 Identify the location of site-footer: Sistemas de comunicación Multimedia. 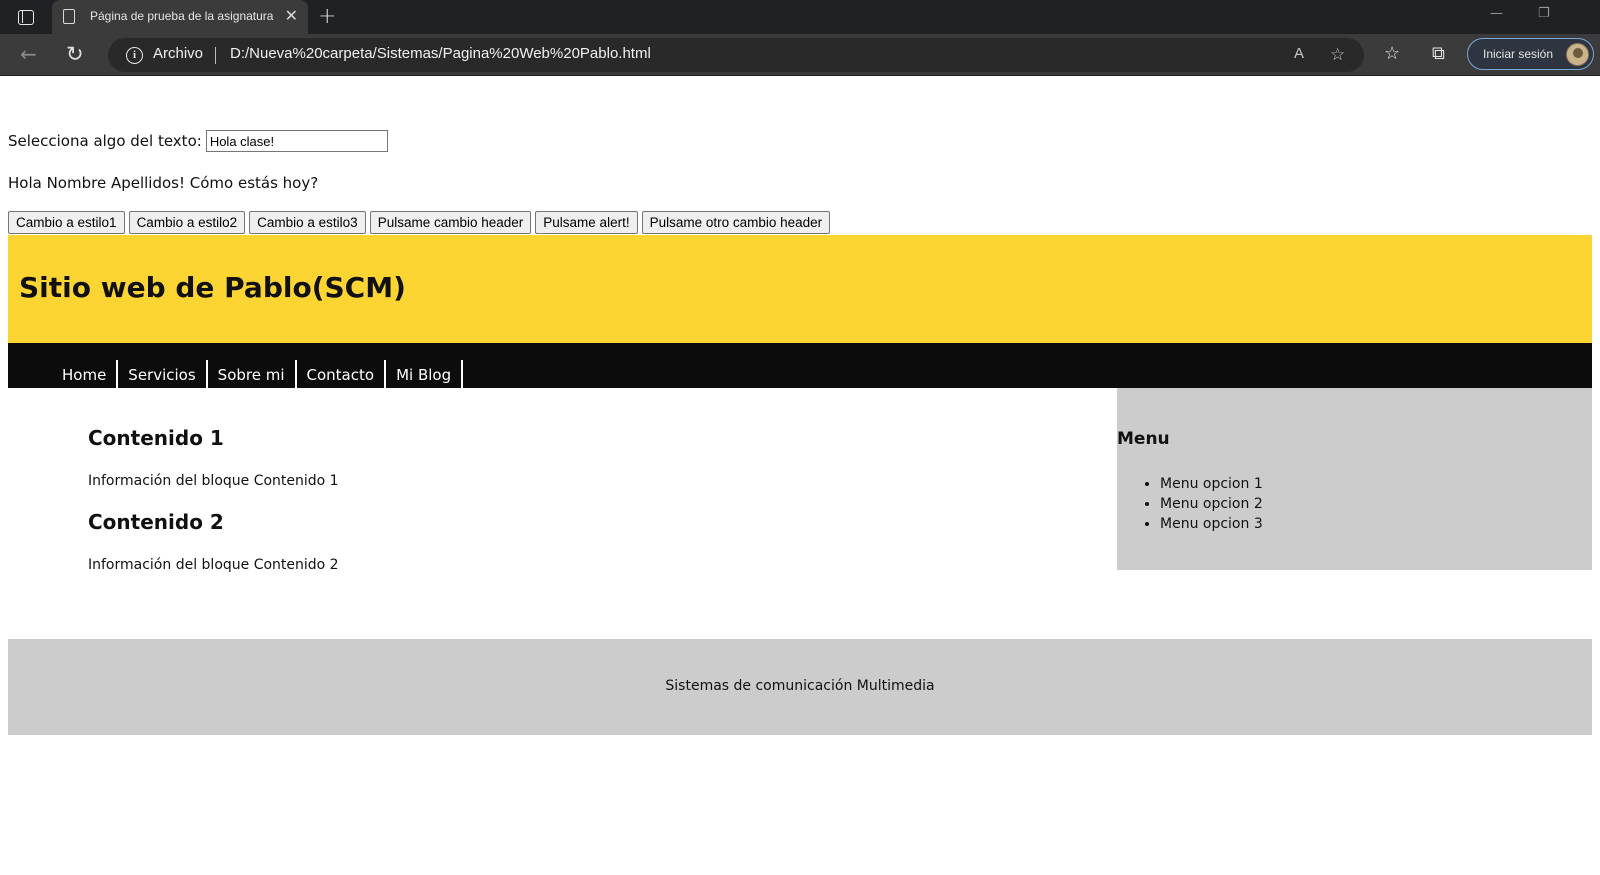
(800, 687).